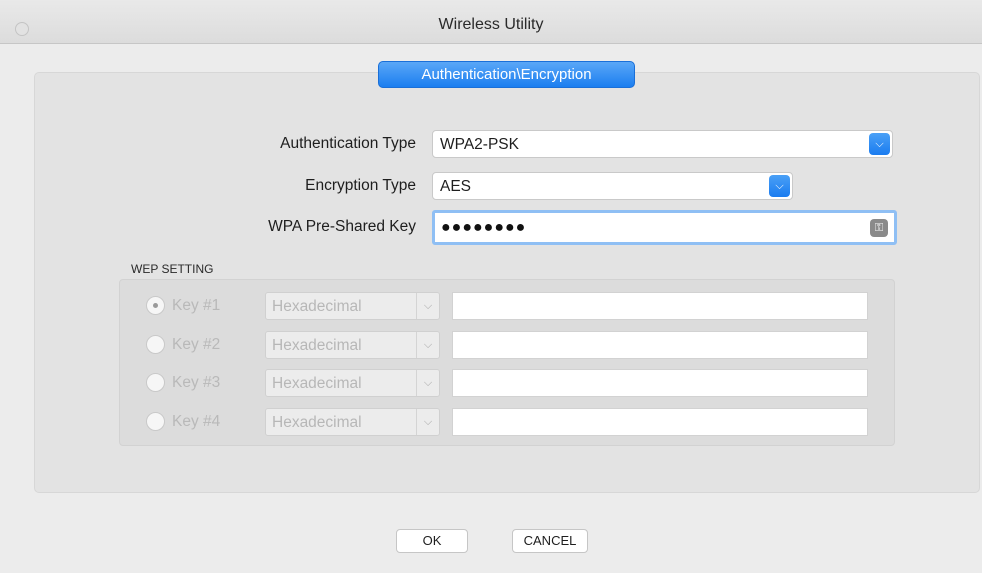 The height and width of the screenshot is (573, 982). I want to click on wep-key-2-label: Key #2, so click(196, 344).